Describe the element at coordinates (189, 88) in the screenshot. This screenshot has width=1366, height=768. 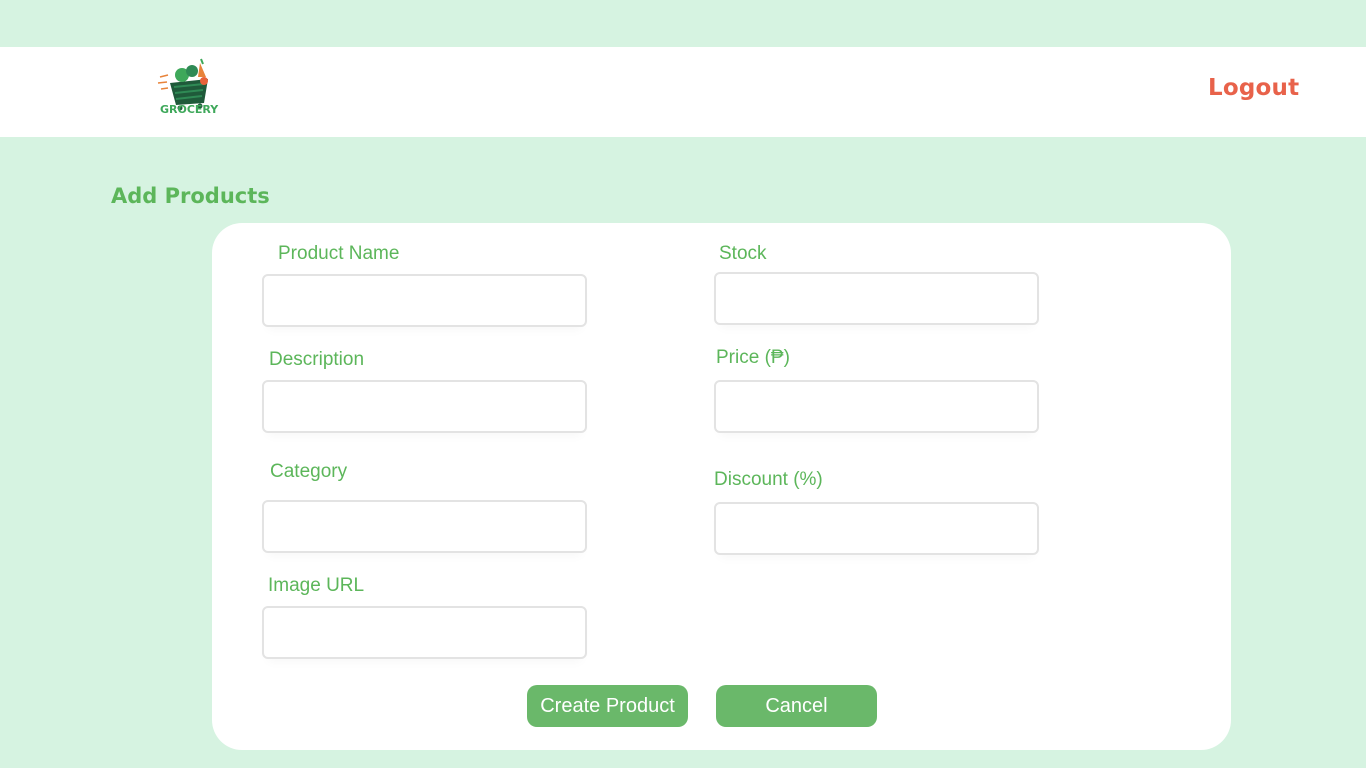
I see `grocery-logo-icon: GROCERY` at that location.